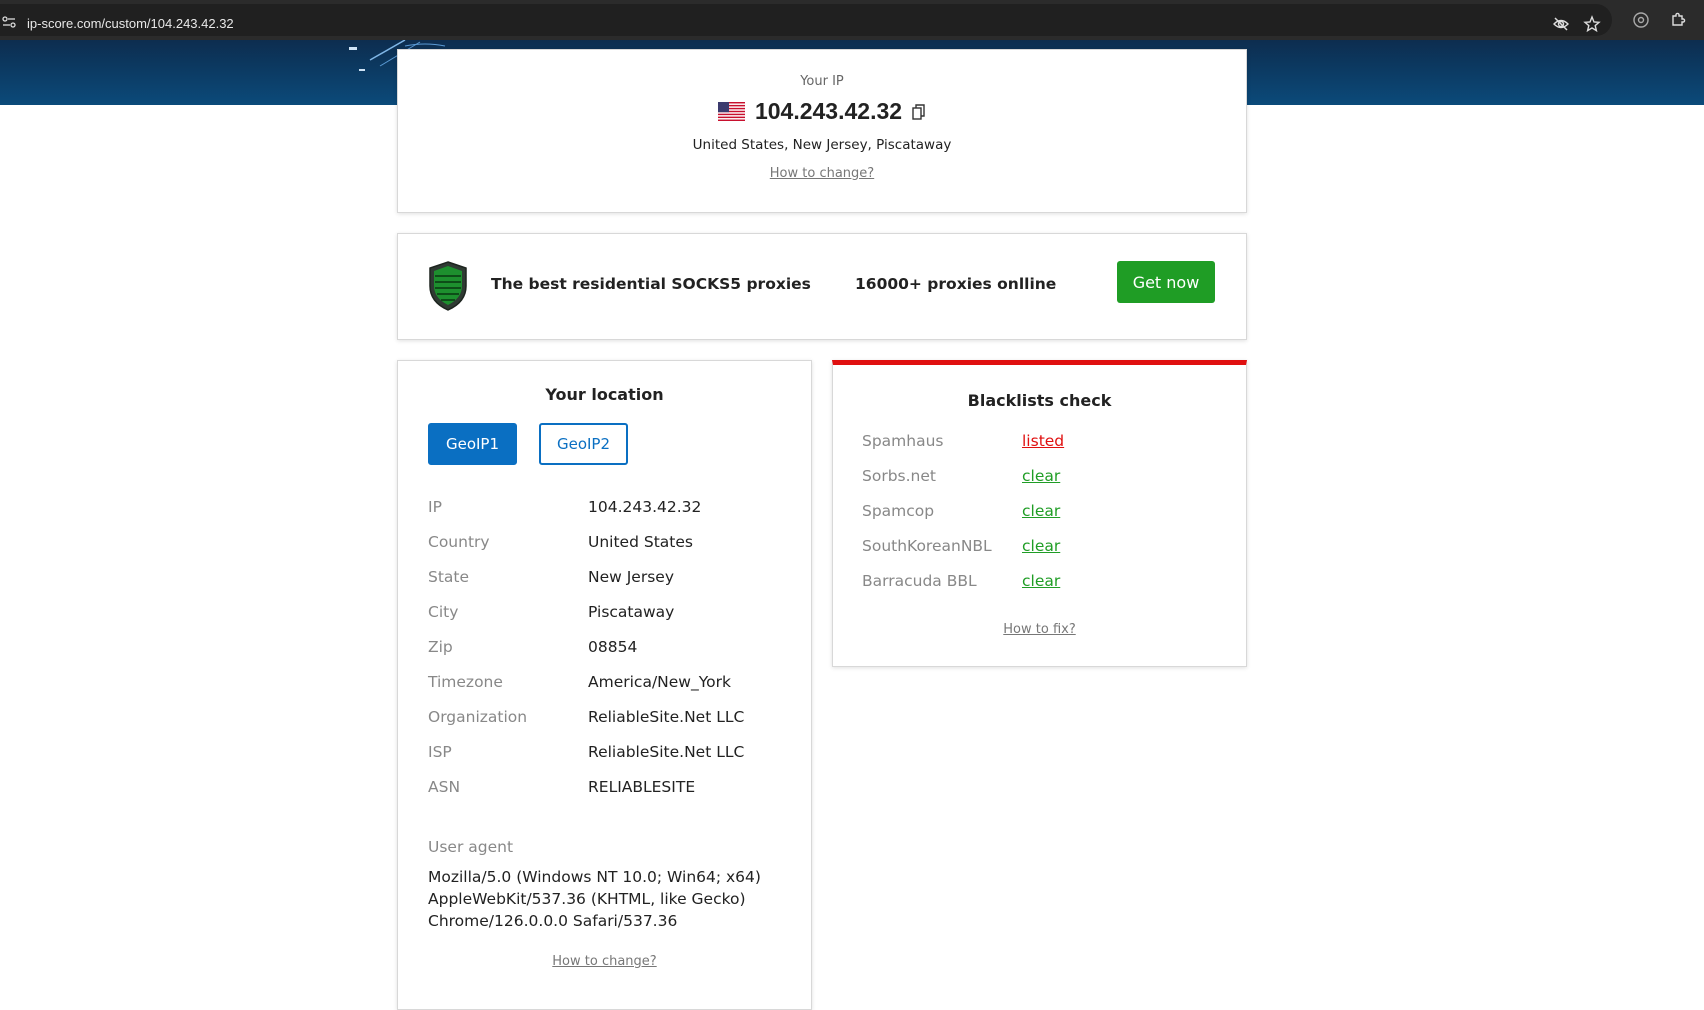 This screenshot has height=1010, width=1704. Describe the element at coordinates (956, 284) in the screenshot. I see `proxies-online-count: 16000+ proxies onlline` at that location.